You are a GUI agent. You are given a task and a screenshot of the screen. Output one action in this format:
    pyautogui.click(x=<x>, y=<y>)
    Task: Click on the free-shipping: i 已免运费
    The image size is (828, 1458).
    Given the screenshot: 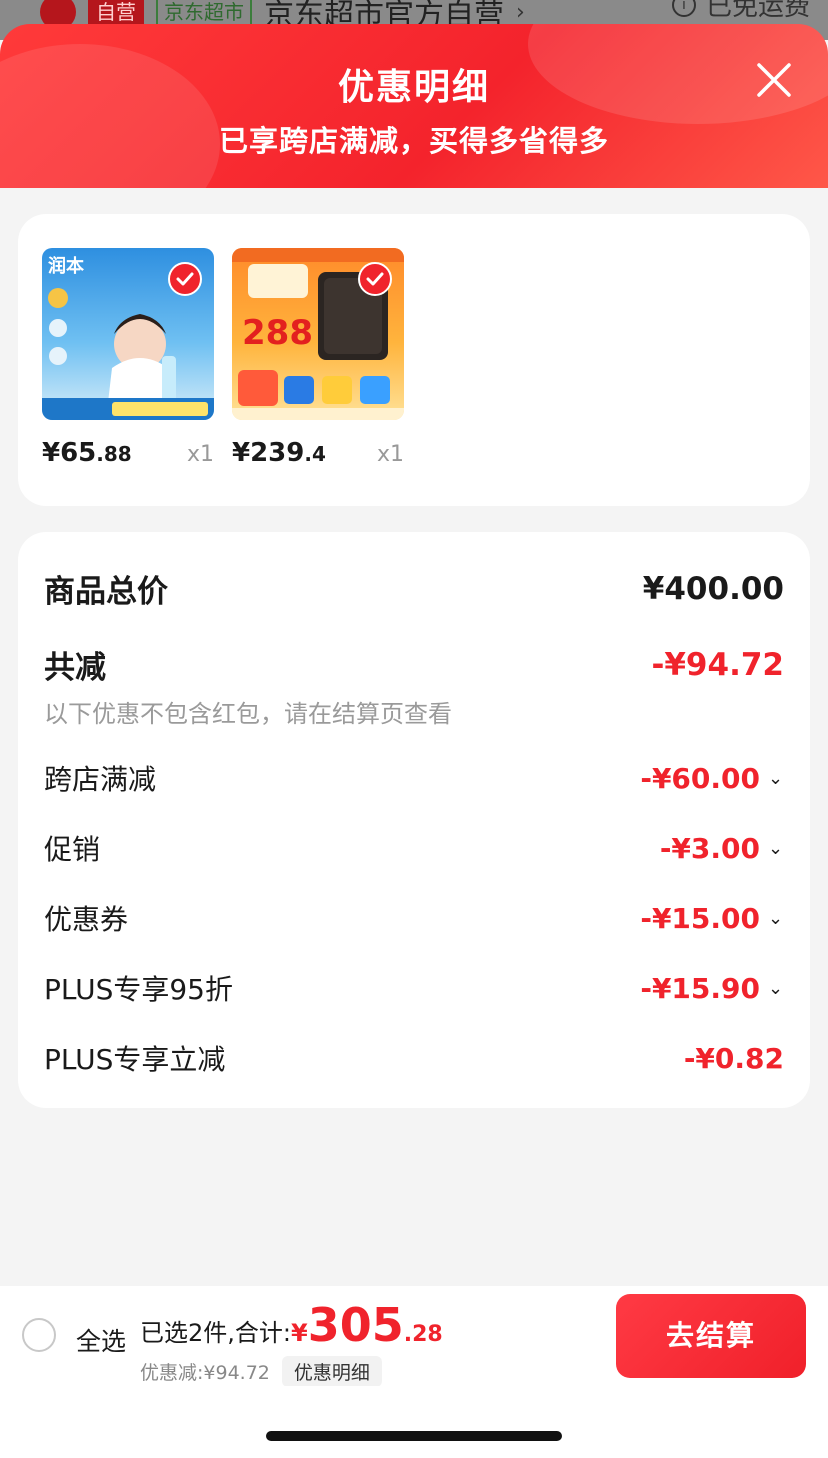 What is the action you would take?
    pyautogui.click(x=740, y=11)
    